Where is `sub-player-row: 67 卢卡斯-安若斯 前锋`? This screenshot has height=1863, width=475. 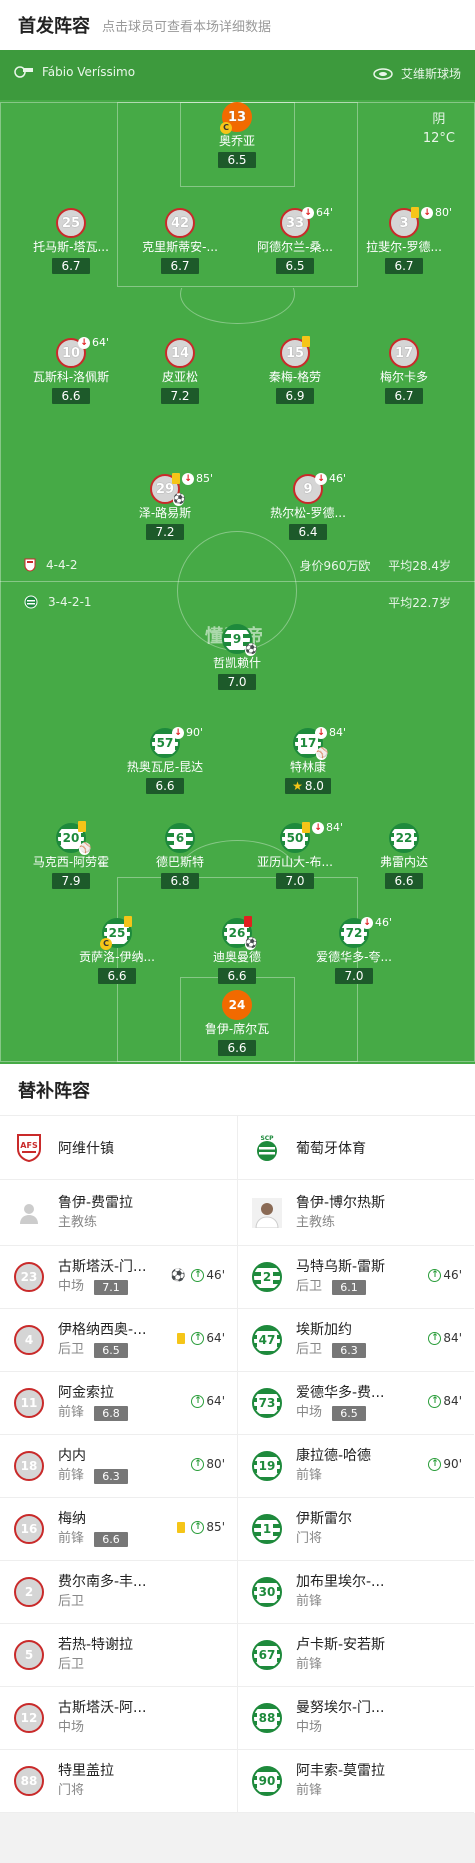
sub-player-row: 67 卢卡斯-安若斯 前锋 is located at coordinates (356, 1655).